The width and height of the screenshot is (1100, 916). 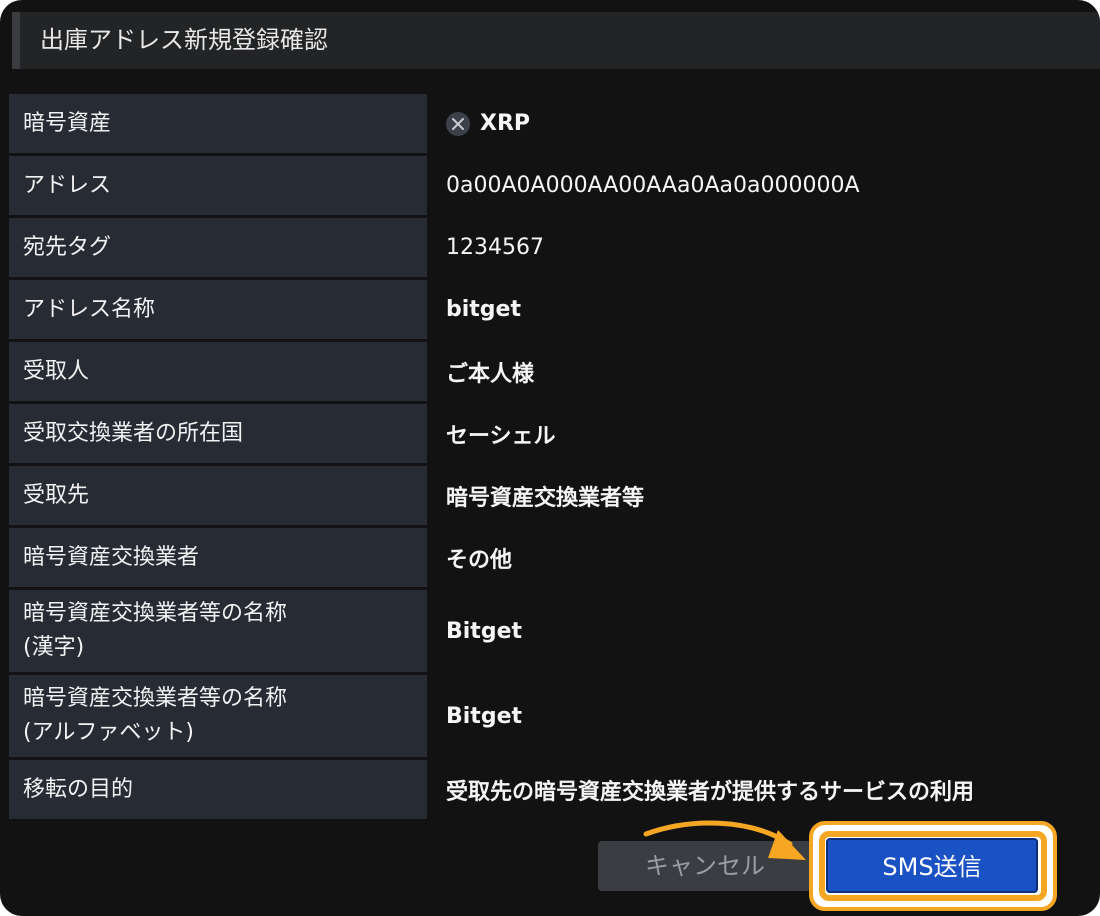 I want to click on table-row-exchange-name-kanji: 暗号資産交換業者等の名称 (漢字) Bitget, so click(x=554, y=631).